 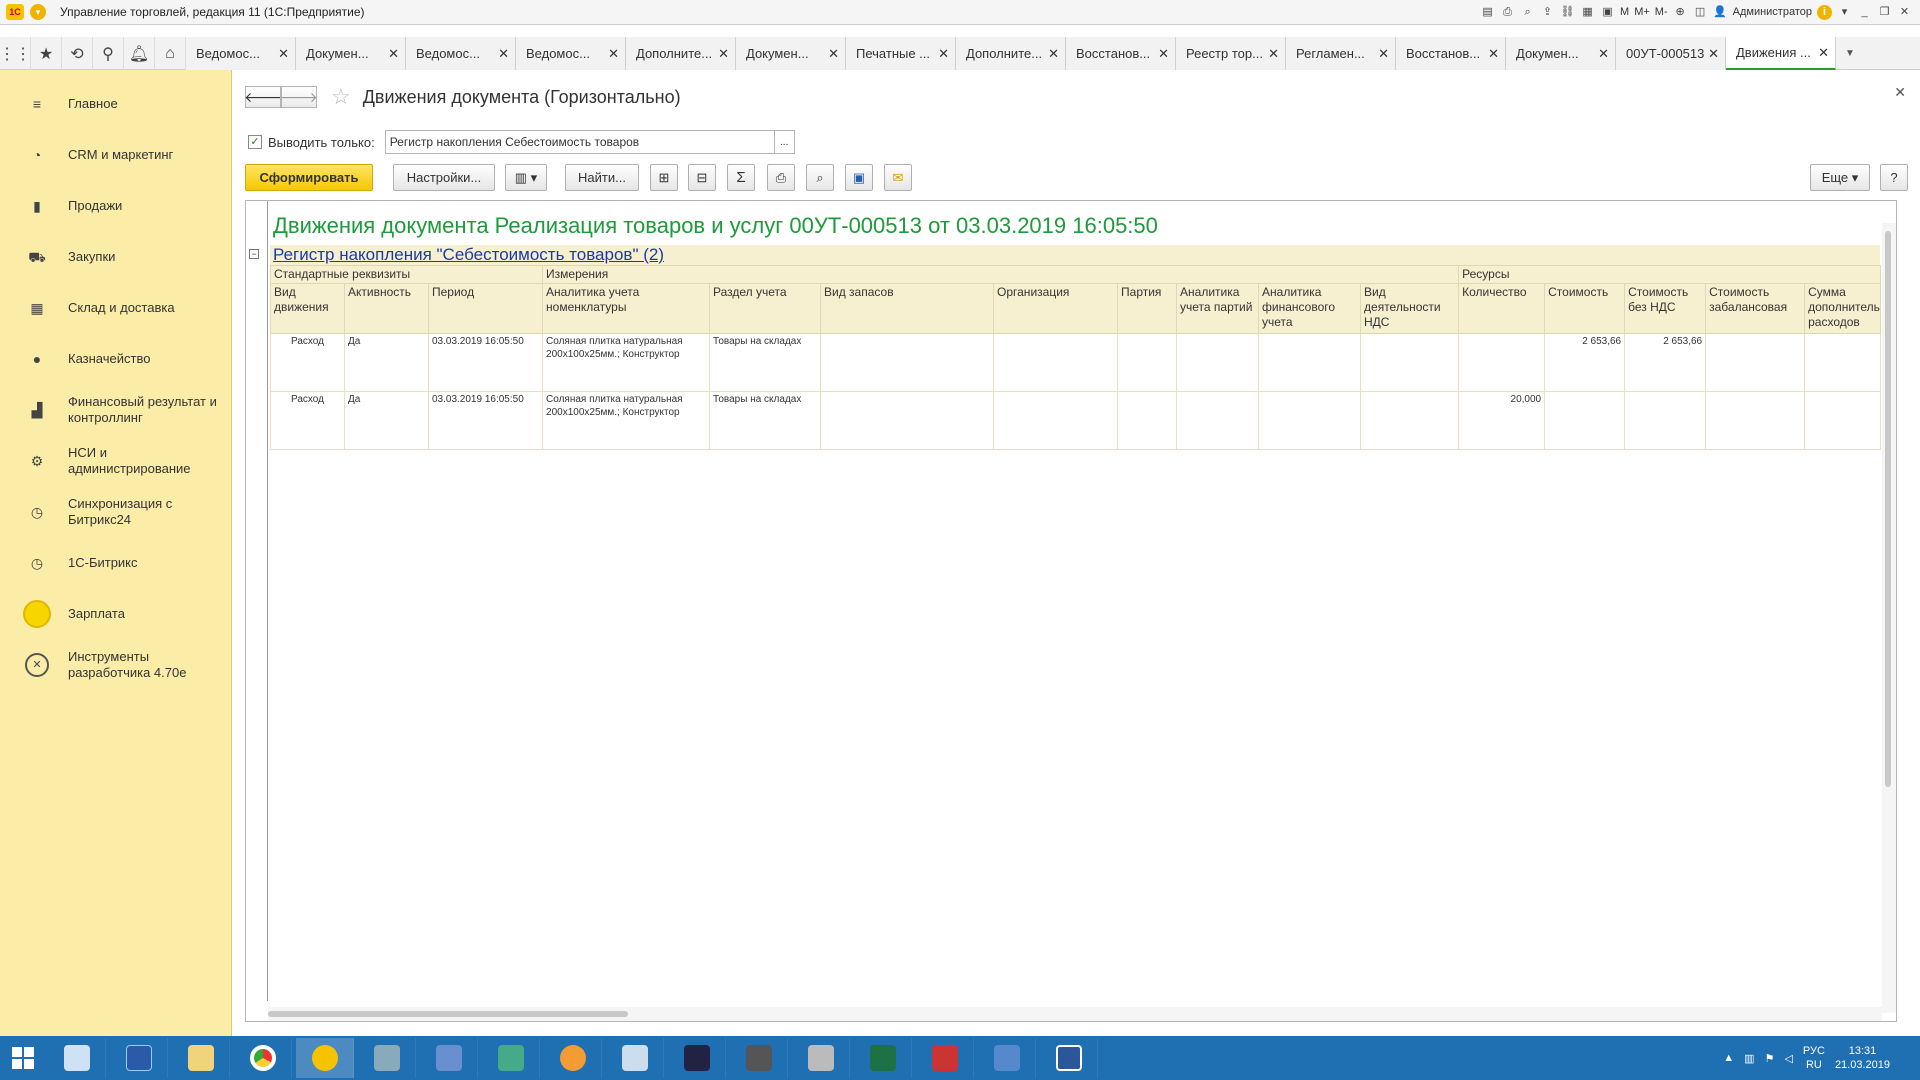 I want to click on dropdown-icon: ▾, so click(x=1844, y=12).